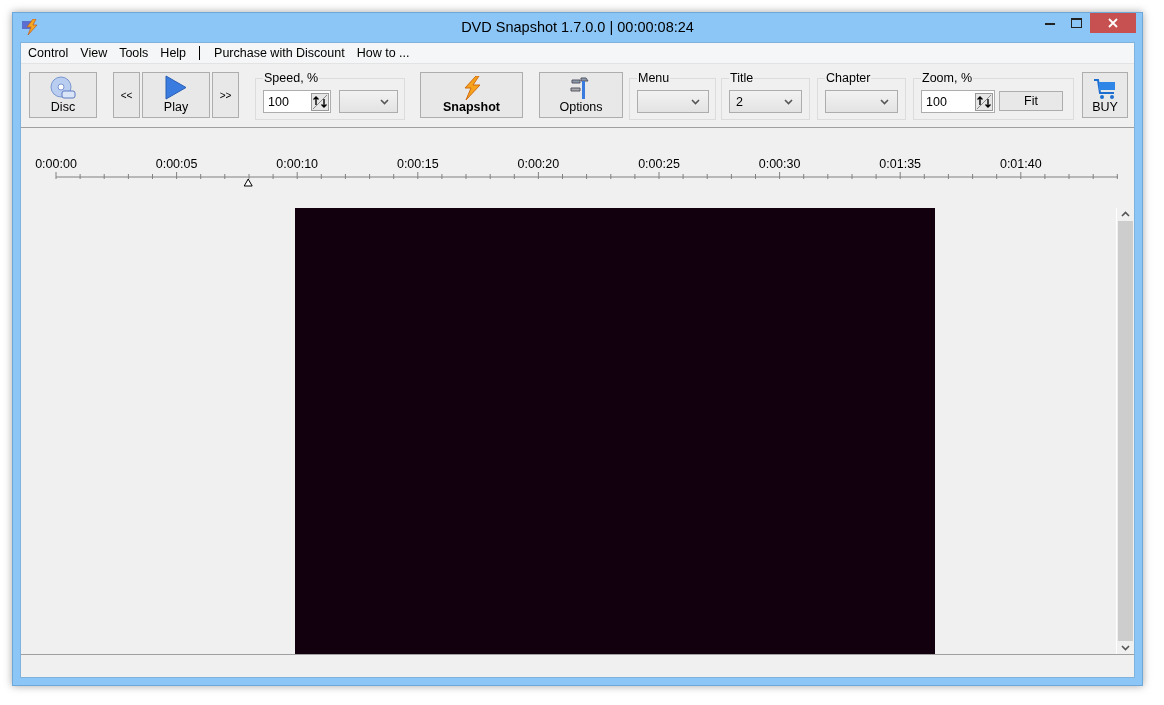 This screenshot has height=705, width=1164. What do you see at coordinates (779, 164) in the screenshot?
I see `time-label: 0:00:30` at bounding box center [779, 164].